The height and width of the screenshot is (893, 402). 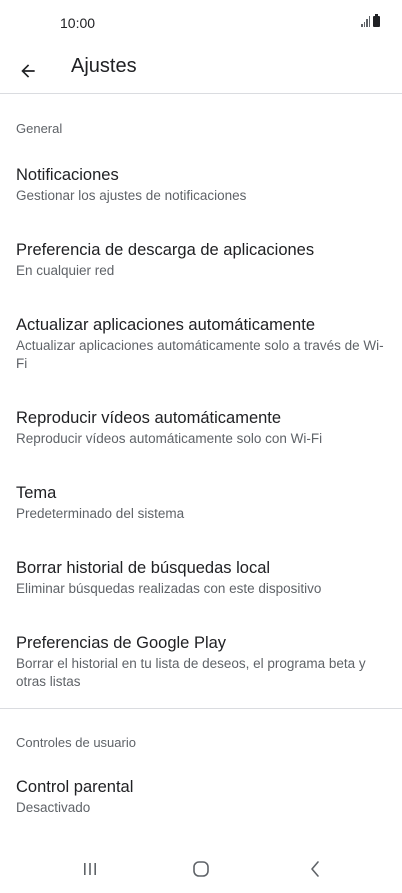 What do you see at coordinates (165, 250) in the screenshot?
I see `setting-title: Preferencia de descarga de aplicaciones` at bounding box center [165, 250].